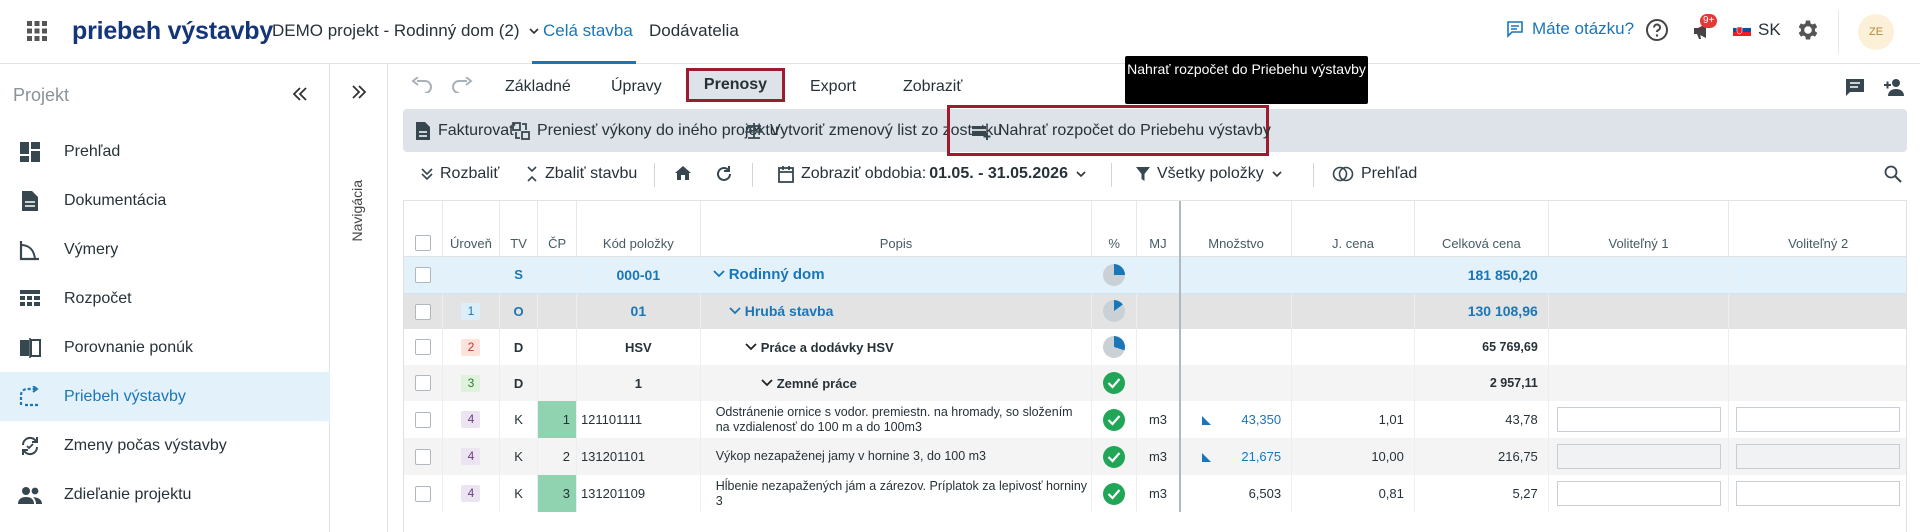 The height and width of the screenshot is (532, 1920). What do you see at coordinates (1808, 30) in the screenshot?
I see `gear-icon` at bounding box center [1808, 30].